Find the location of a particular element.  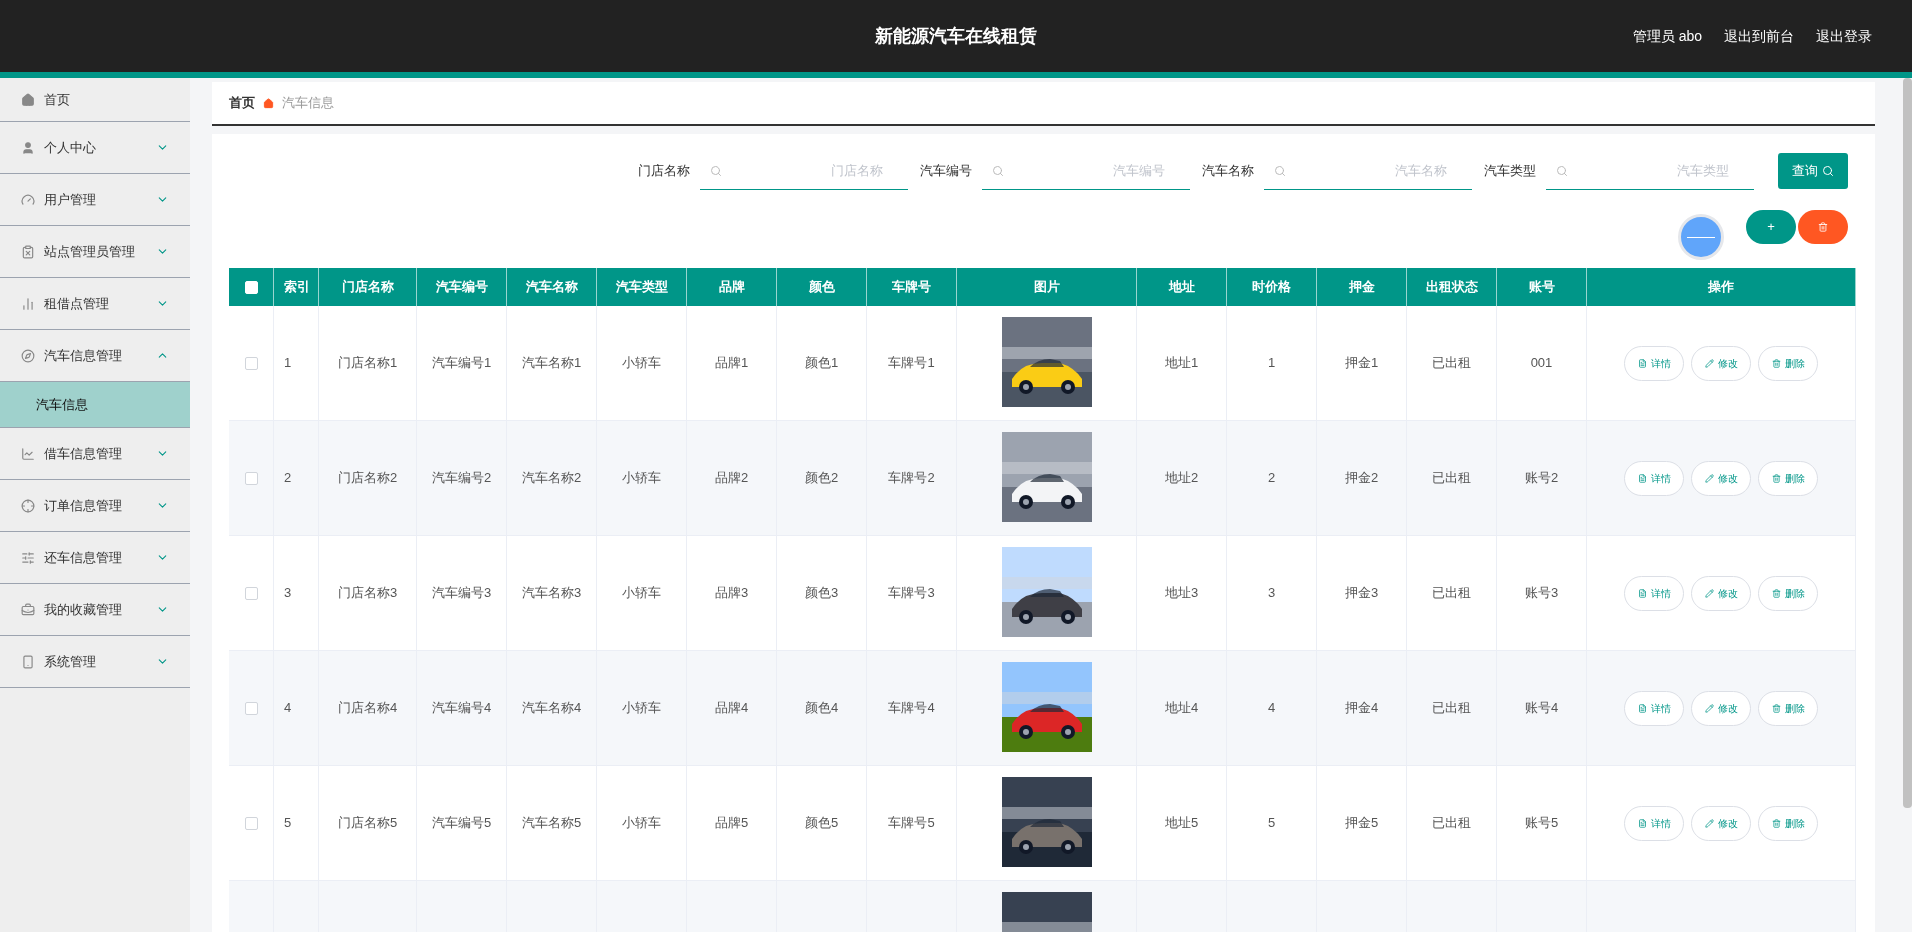

add-button: + is located at coordinates (1771, 227).